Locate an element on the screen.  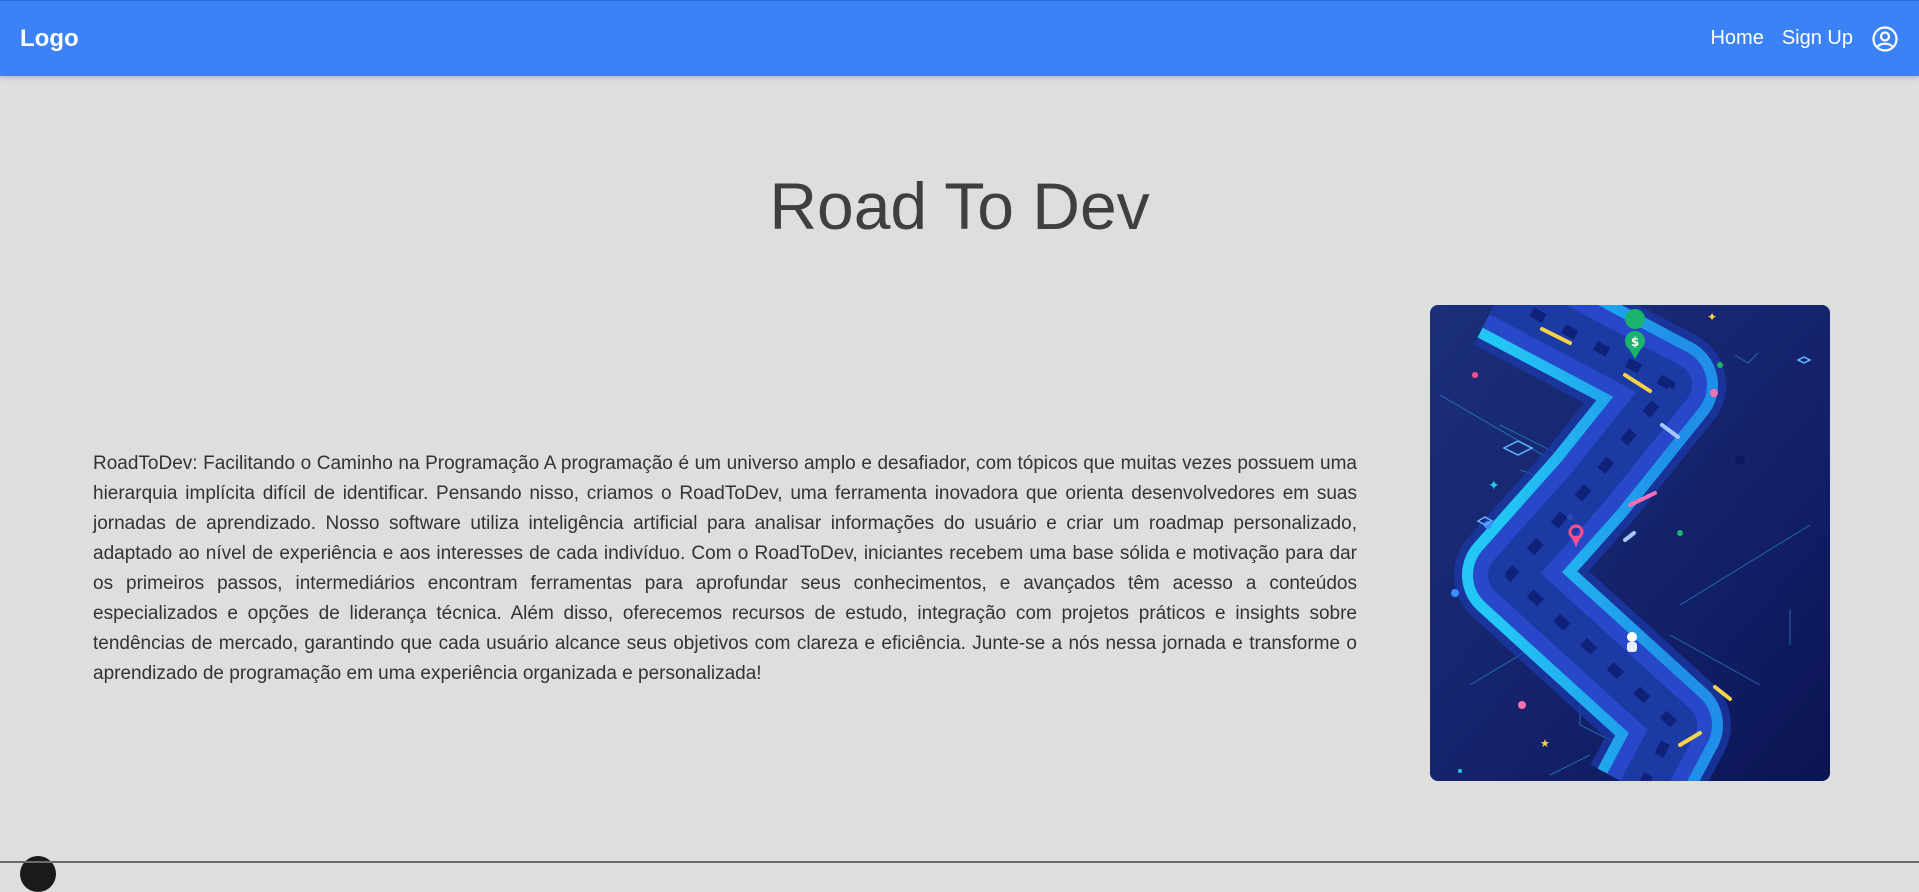
nav-links: Home Sign Up is located at coordinates (1795, 39).